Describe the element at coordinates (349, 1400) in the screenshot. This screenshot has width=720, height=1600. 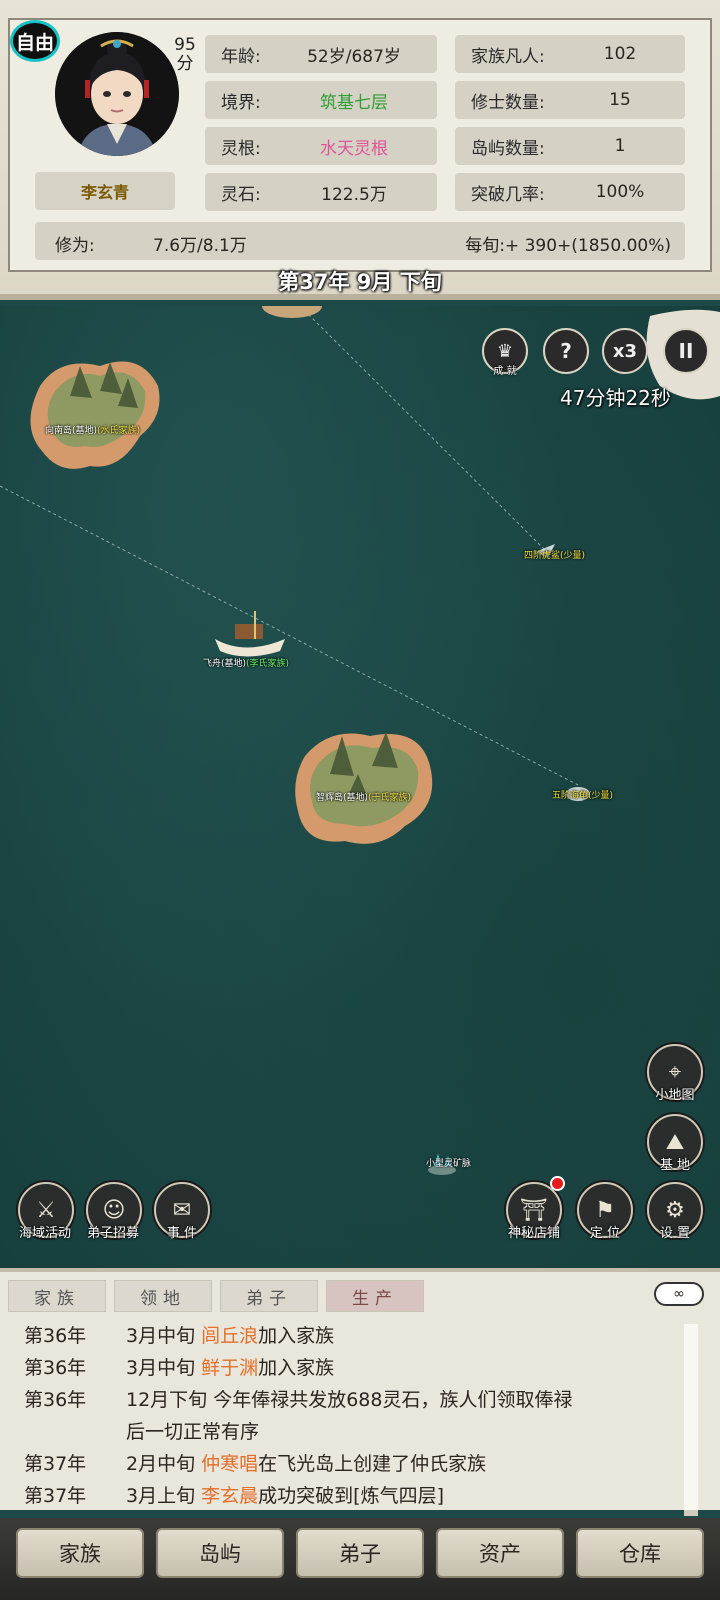
I see `log-message: 12月下旬 今年俸禄共发放688灵石，族人们领取俸禄` at that location.